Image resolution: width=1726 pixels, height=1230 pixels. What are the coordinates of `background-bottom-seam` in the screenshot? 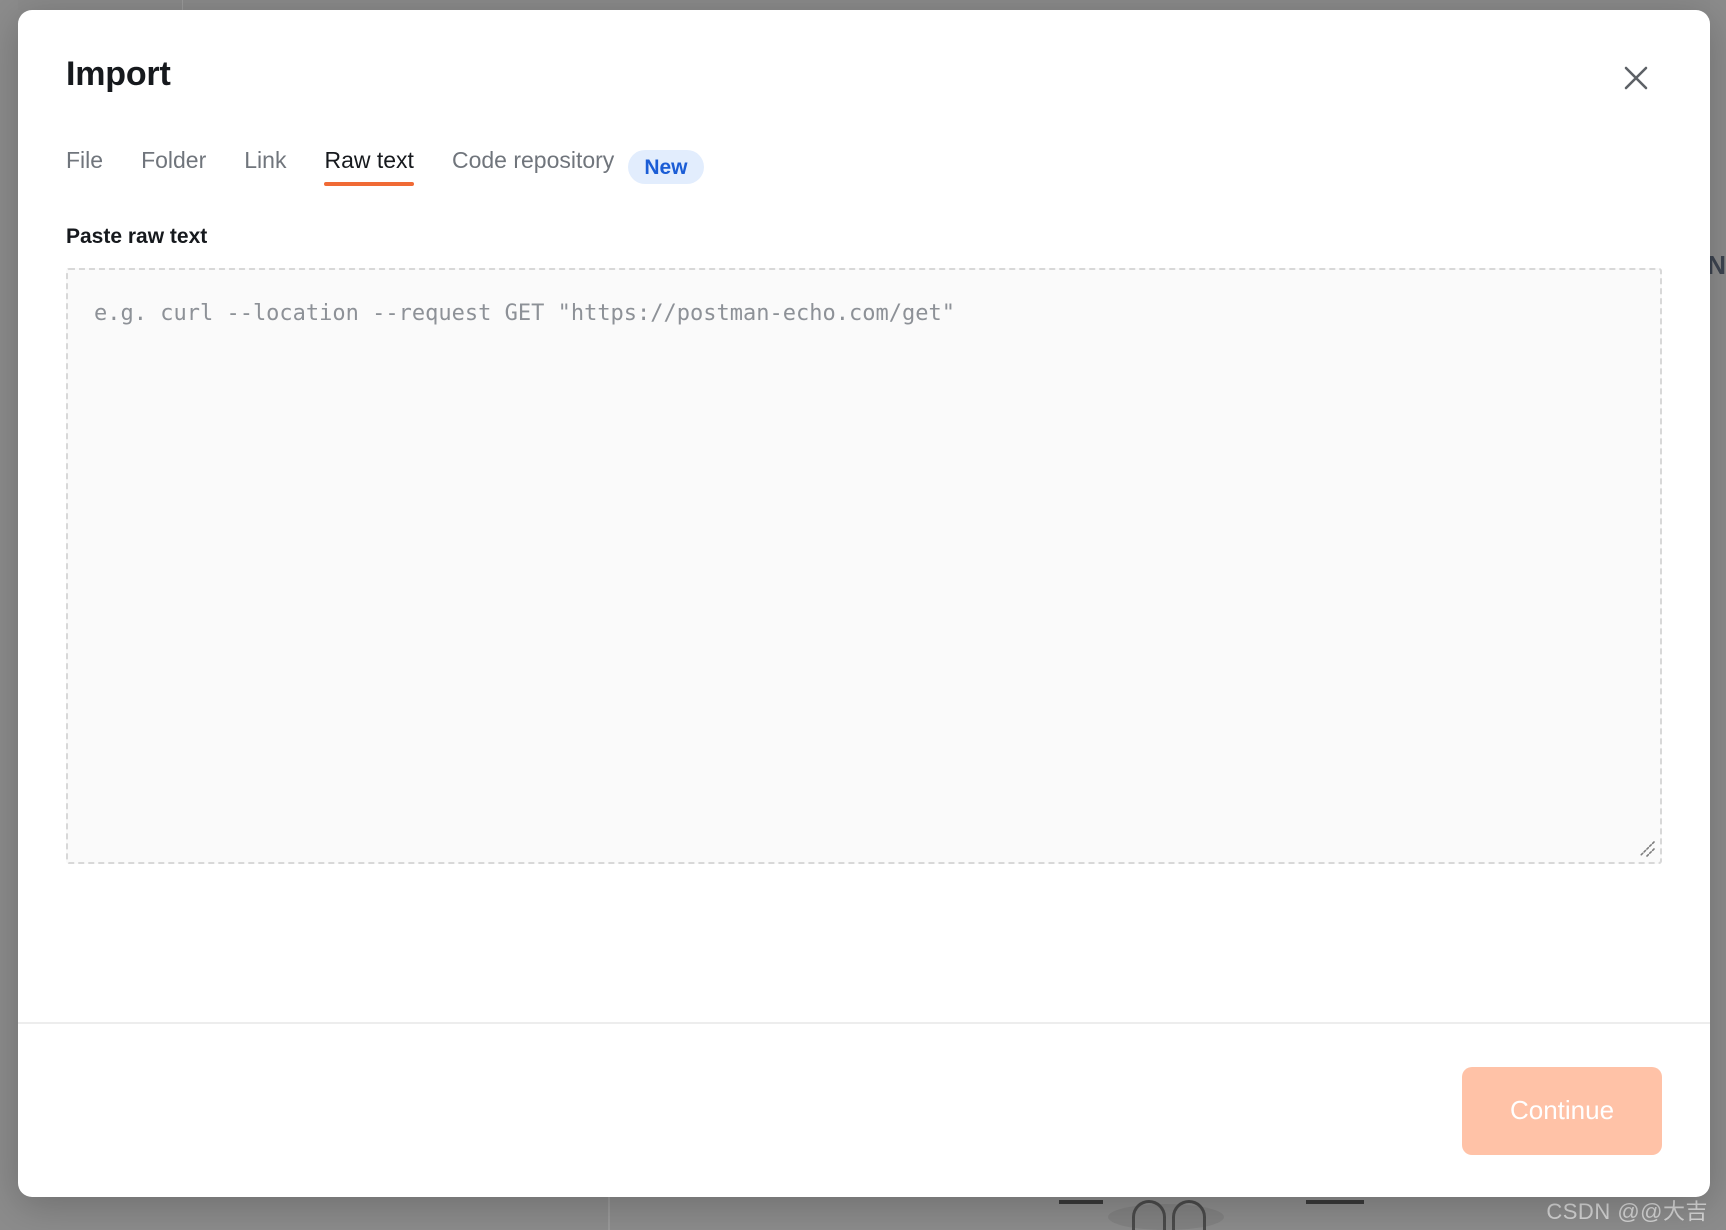 It's located at (609, 1213).